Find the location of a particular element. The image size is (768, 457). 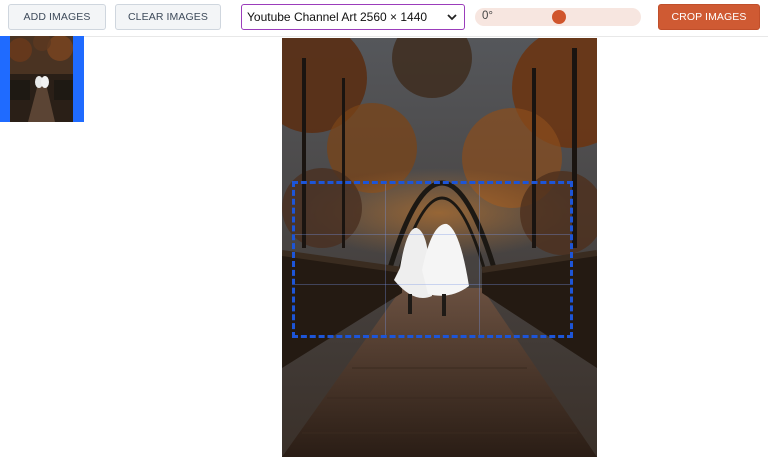

crop-gridline-h2 is located at coordinates (432, 284).